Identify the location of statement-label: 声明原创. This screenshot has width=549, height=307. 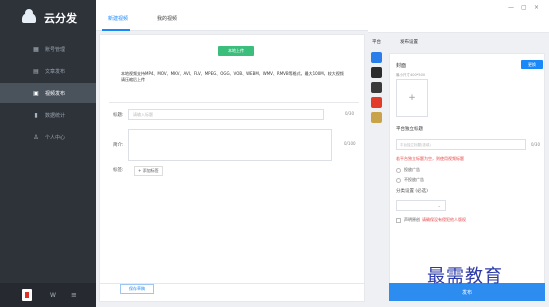
(412, 219).